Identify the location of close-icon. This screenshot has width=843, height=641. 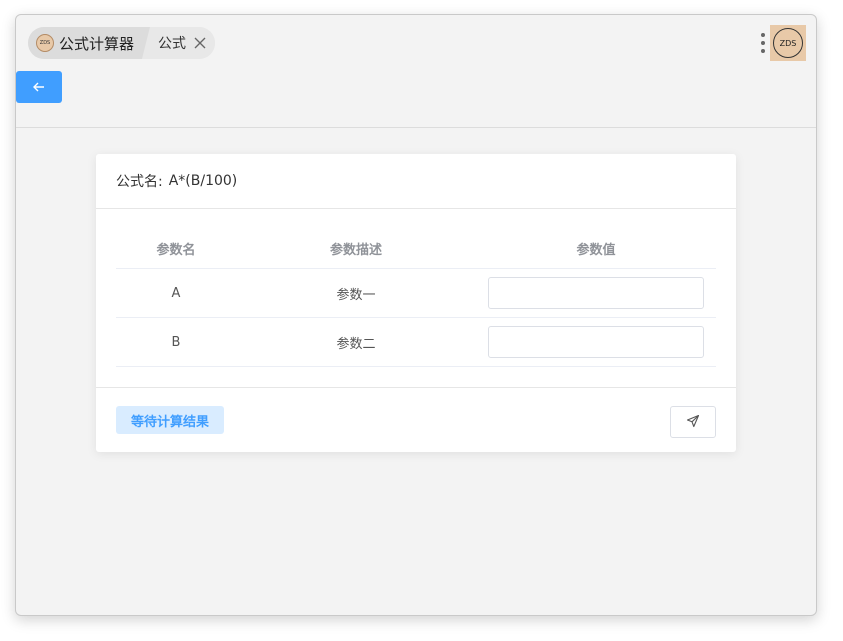
(200, 43).